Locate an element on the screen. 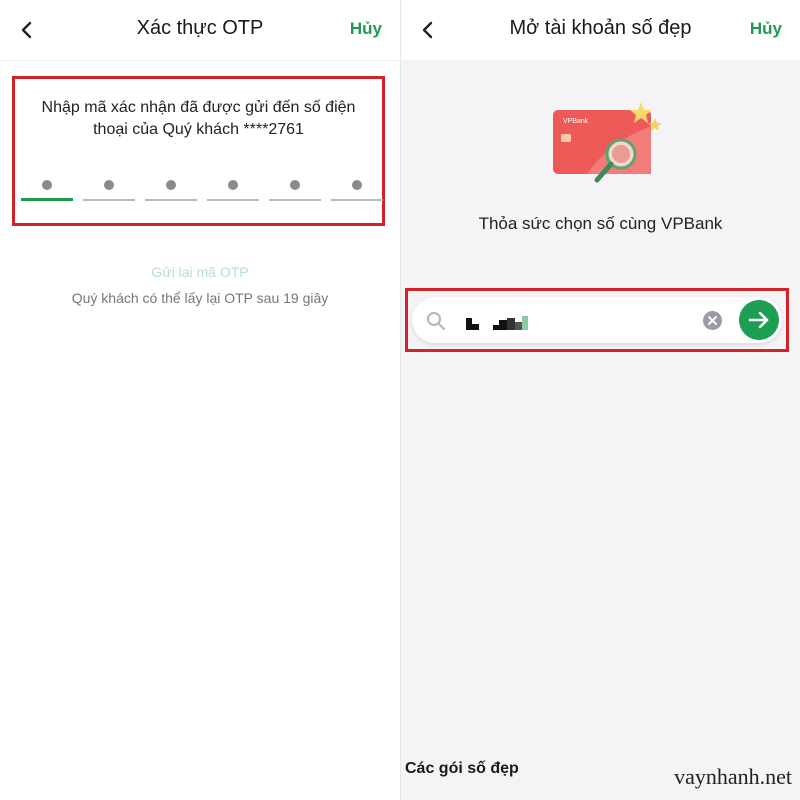 This screenshot has height=800, width=800. search-value-pixelated is located at coordinates (497, 320).